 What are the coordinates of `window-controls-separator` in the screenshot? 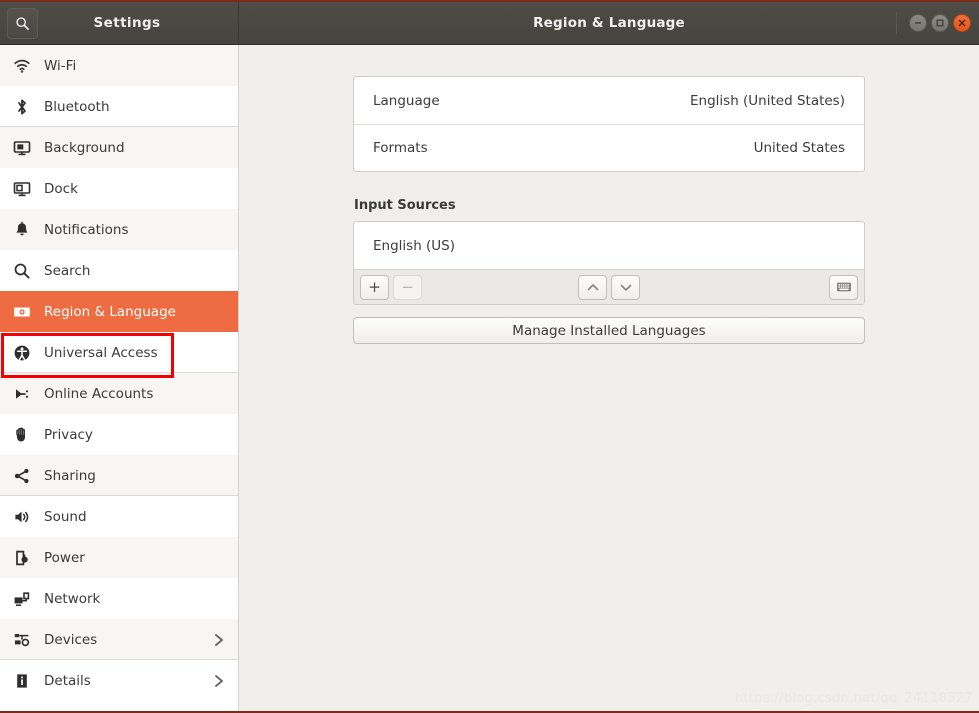 It's located at (896, 23).